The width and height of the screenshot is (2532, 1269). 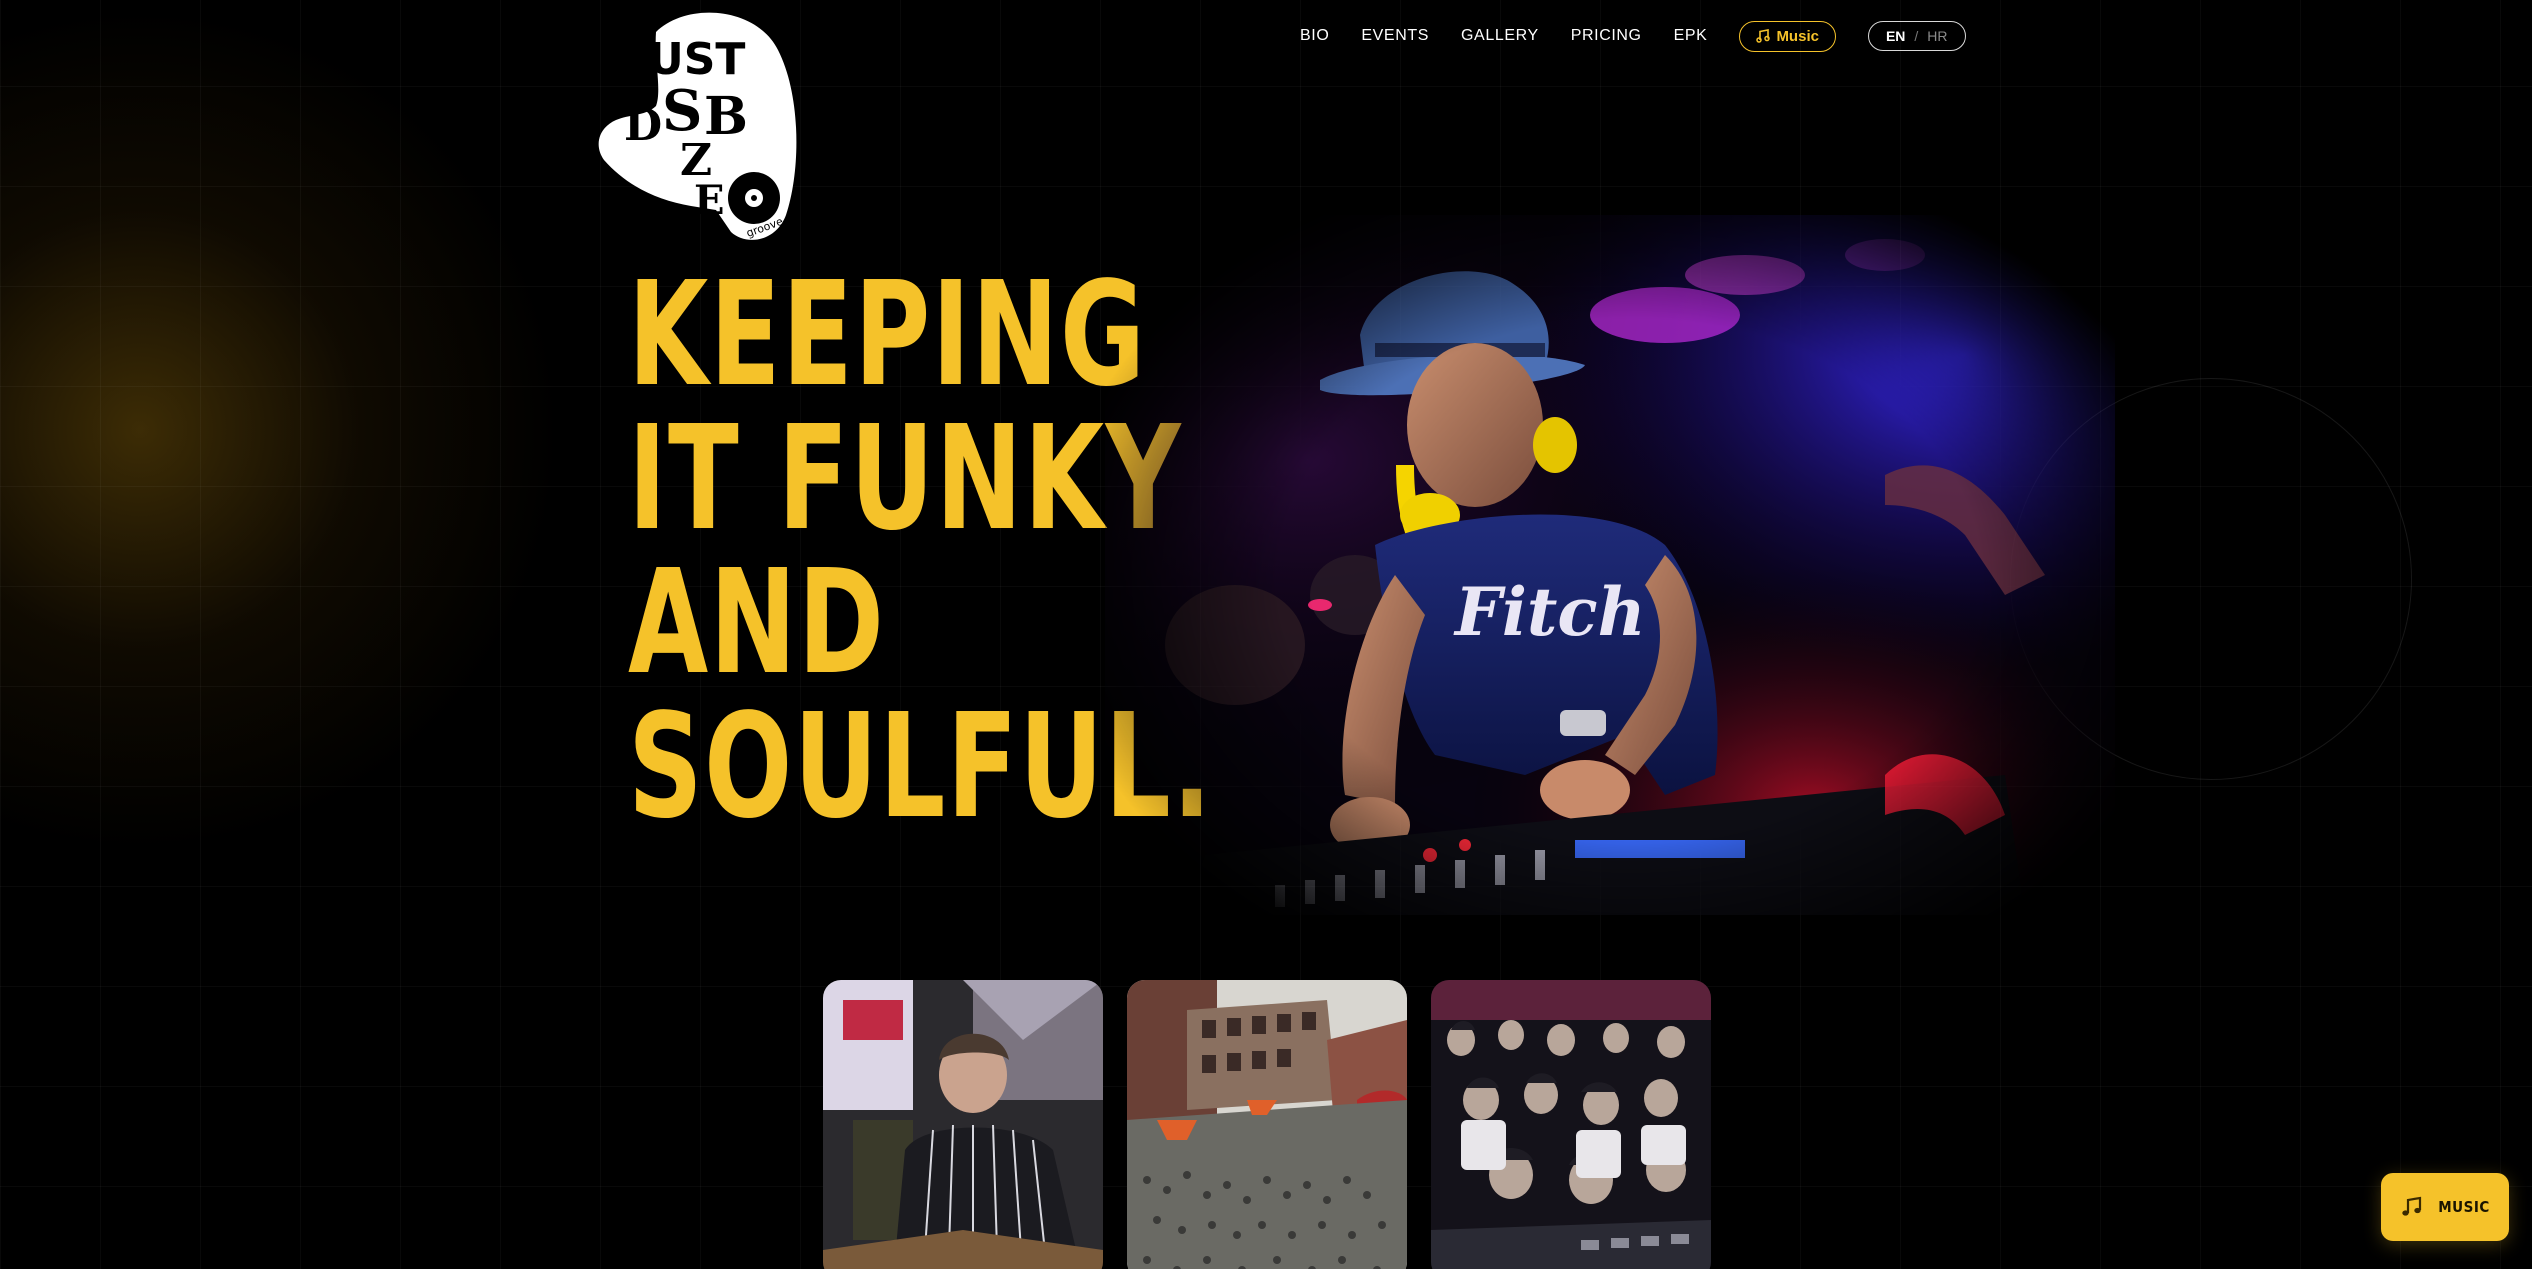 What do you see at coordinates (1691, 36) in the screenshot?
I see `nav-link-epk: EPK` at bounding box center [1691, 36].